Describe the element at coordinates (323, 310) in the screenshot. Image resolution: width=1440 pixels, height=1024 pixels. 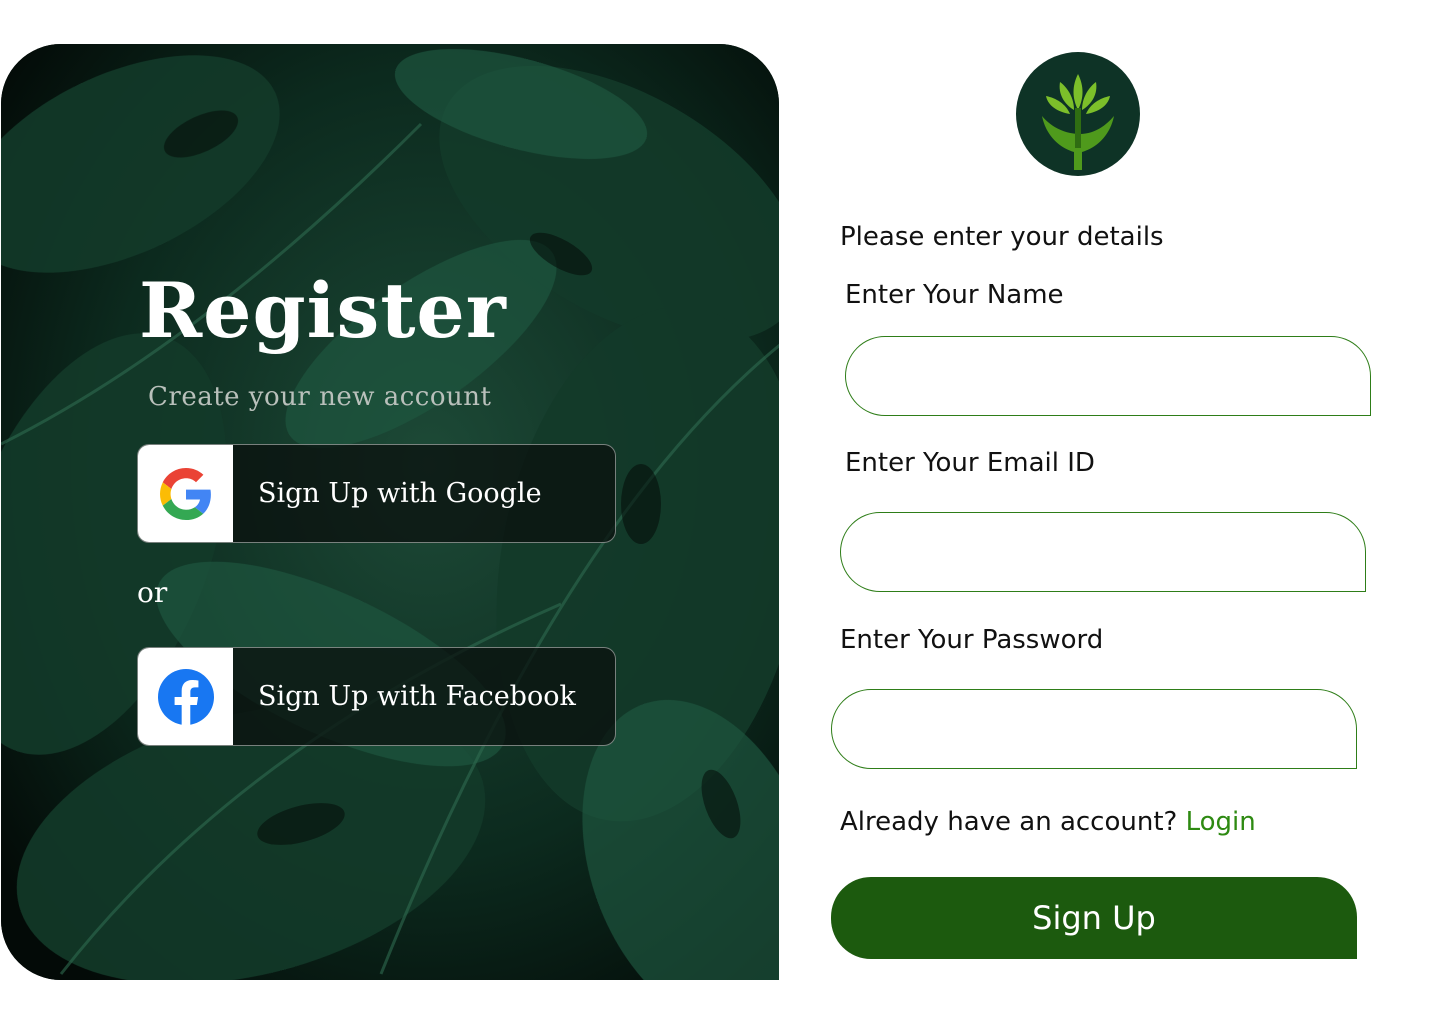
I see `register-title: Register` at that location.